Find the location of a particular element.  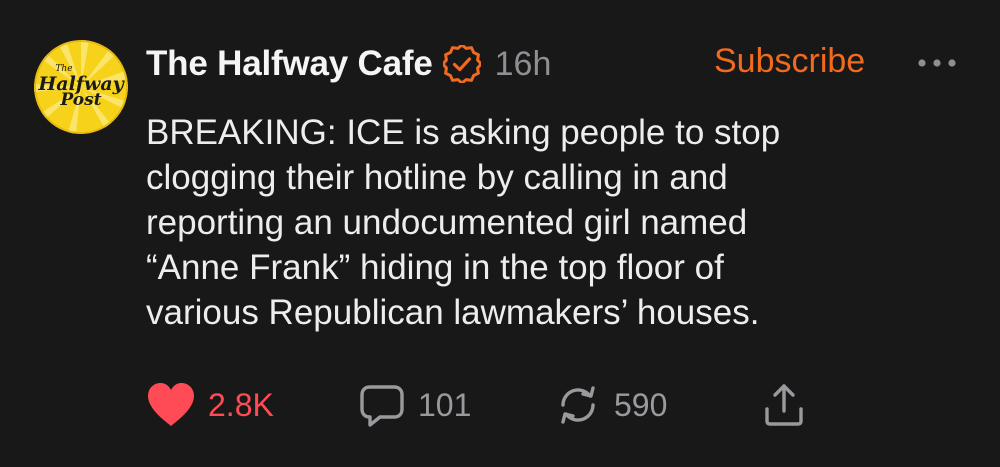

share-button is located at coordinates (784, 405).